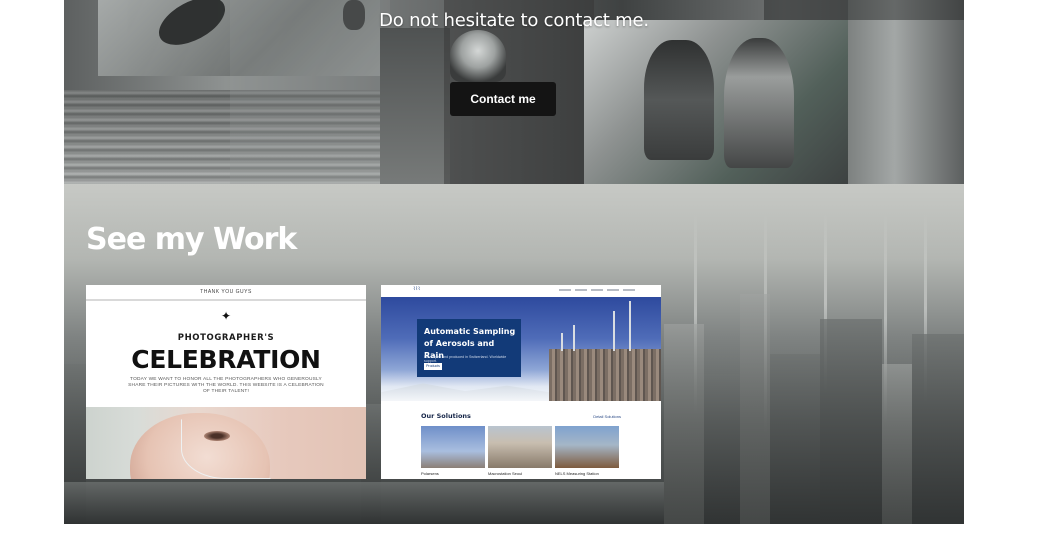  I want to click on contact-me-button: Contact me, so click(503, 99).